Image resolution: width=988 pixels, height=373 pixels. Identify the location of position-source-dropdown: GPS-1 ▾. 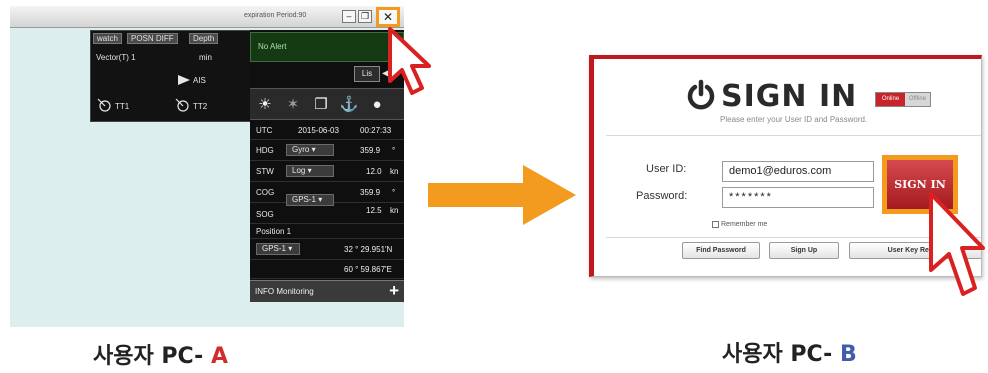
(278, 249).